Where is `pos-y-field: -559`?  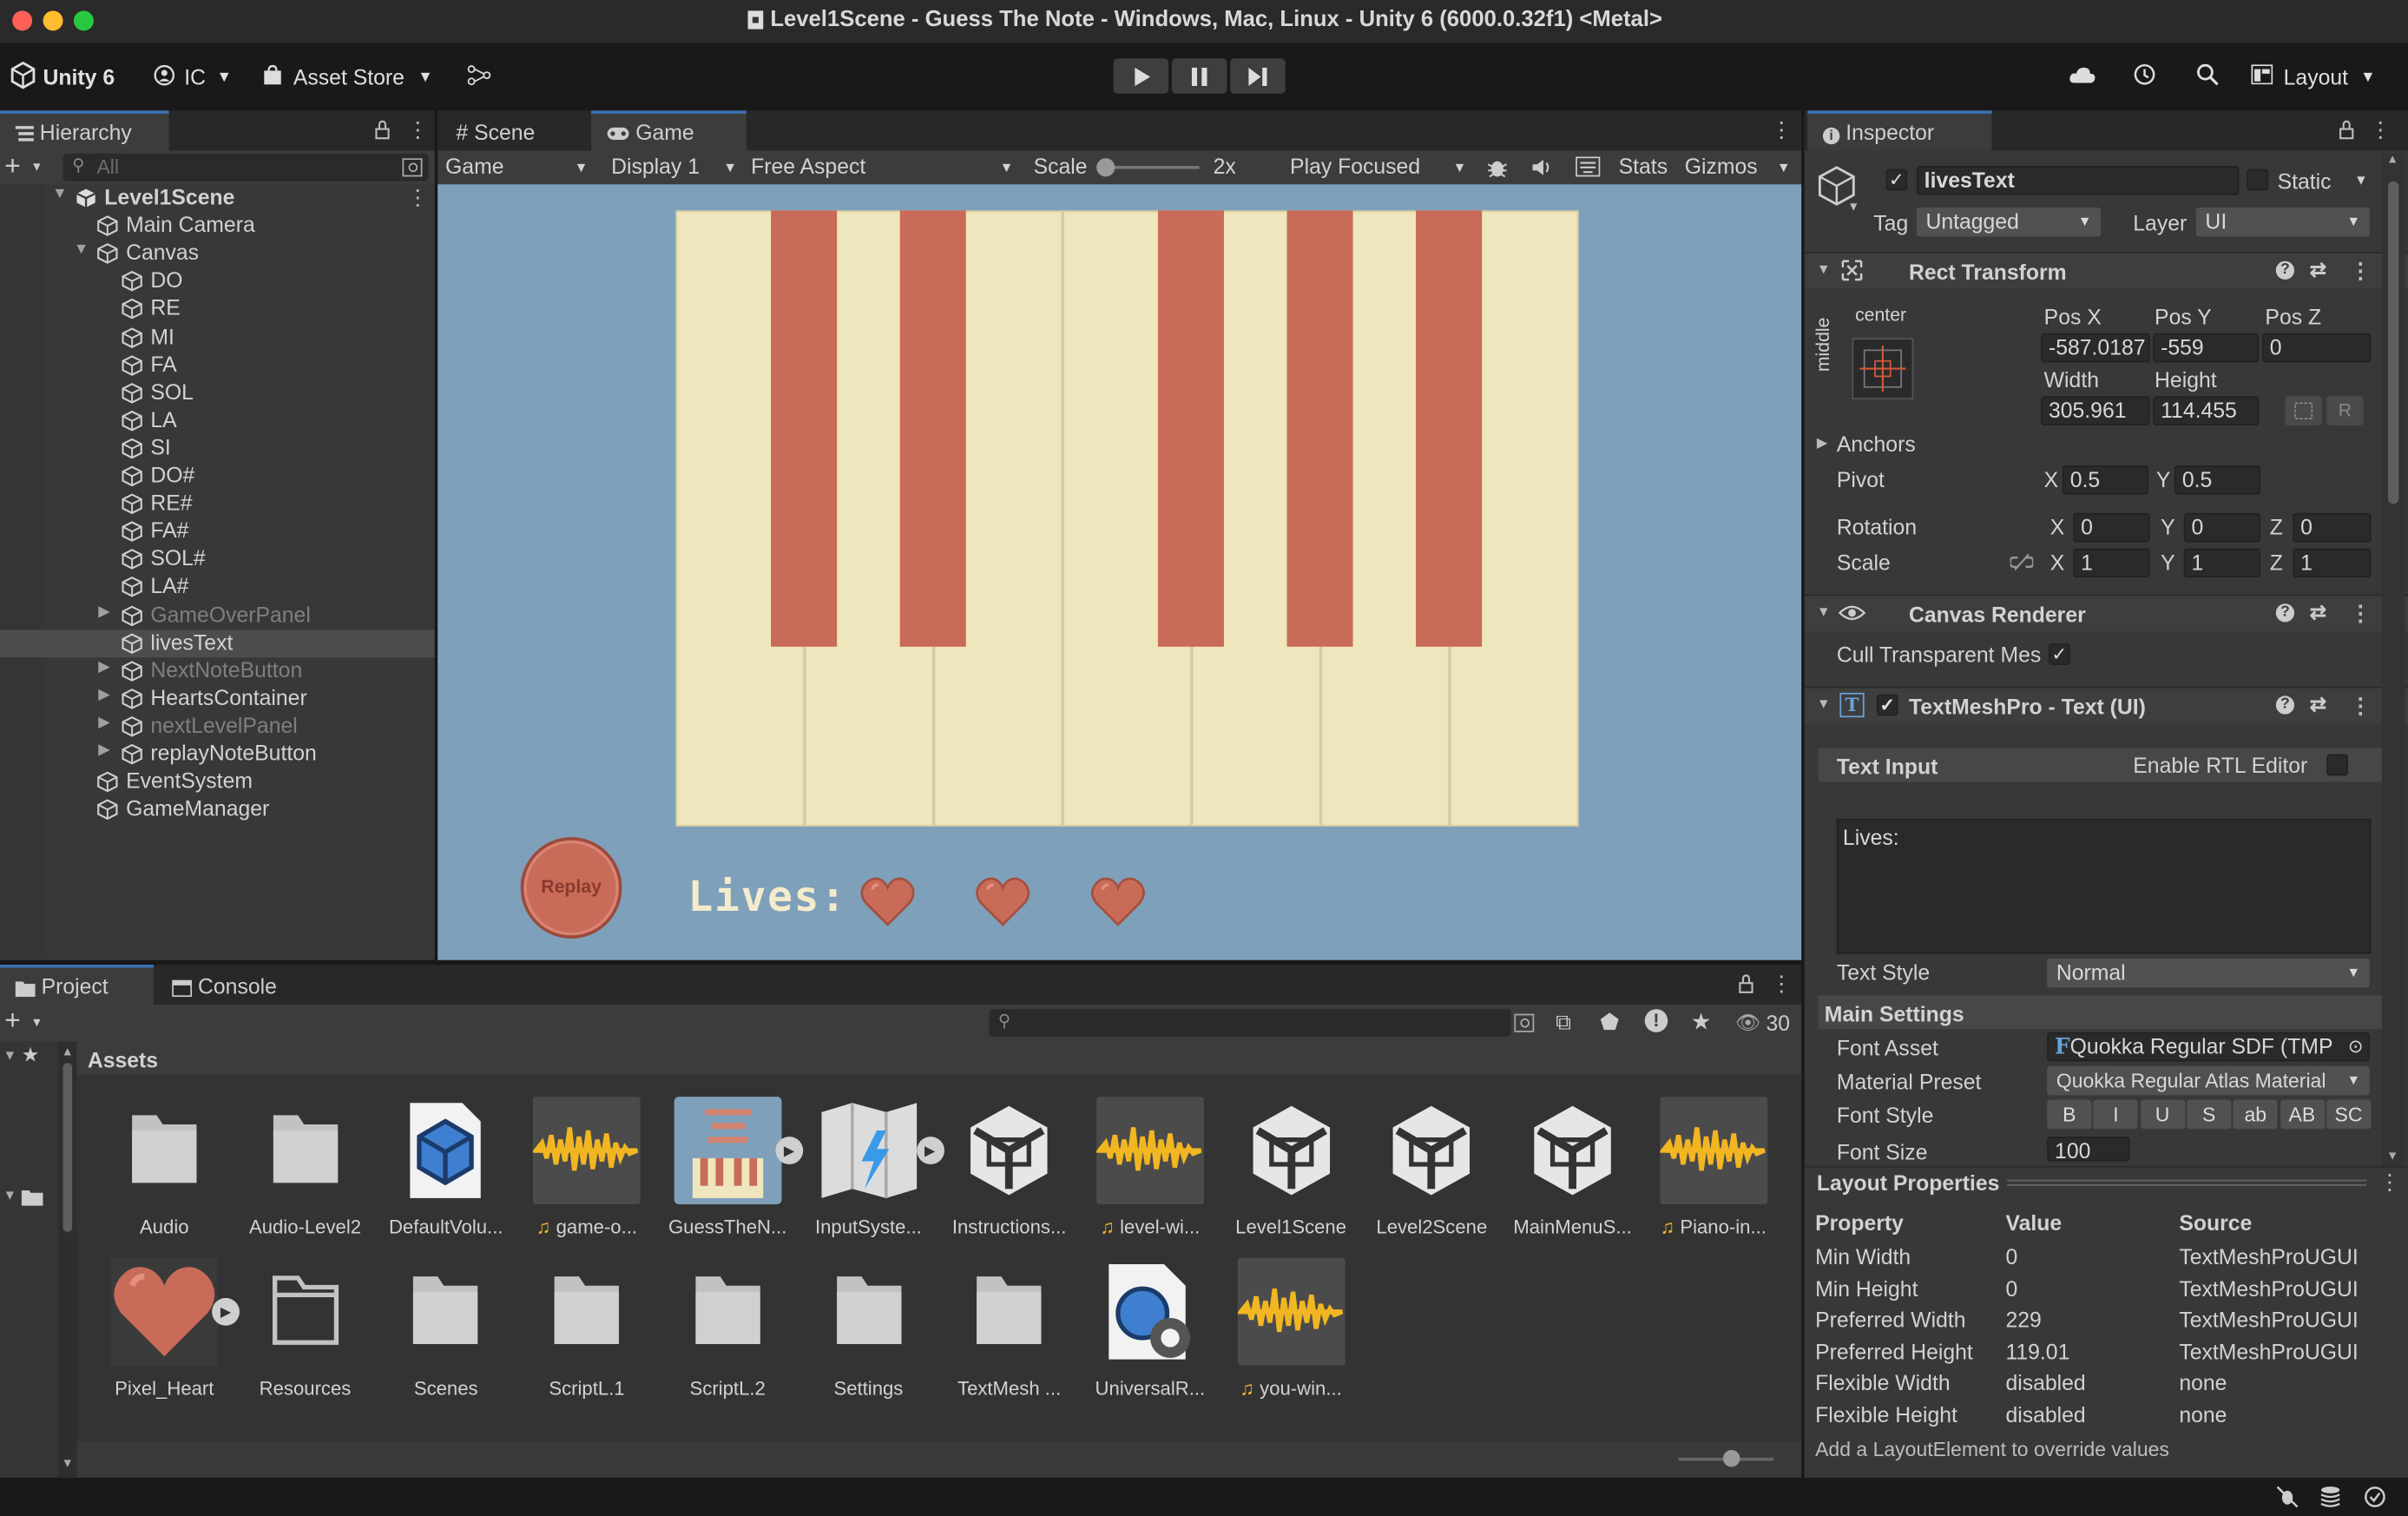 pos-y-field: -559 is located at coordinates (2206, 348).